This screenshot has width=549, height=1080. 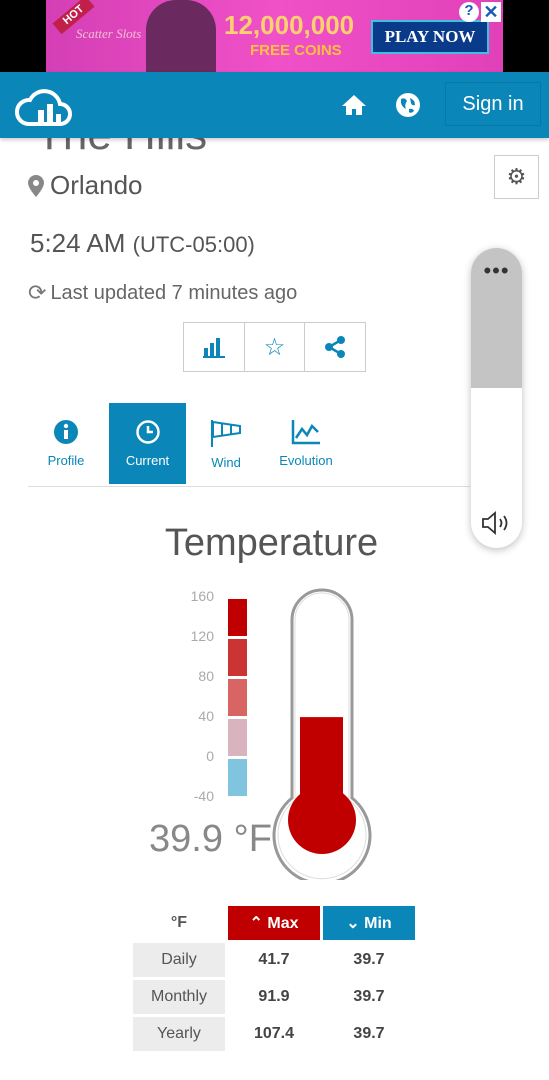 I want to click on tab-profile: Profile, so click(x=66, y=443).